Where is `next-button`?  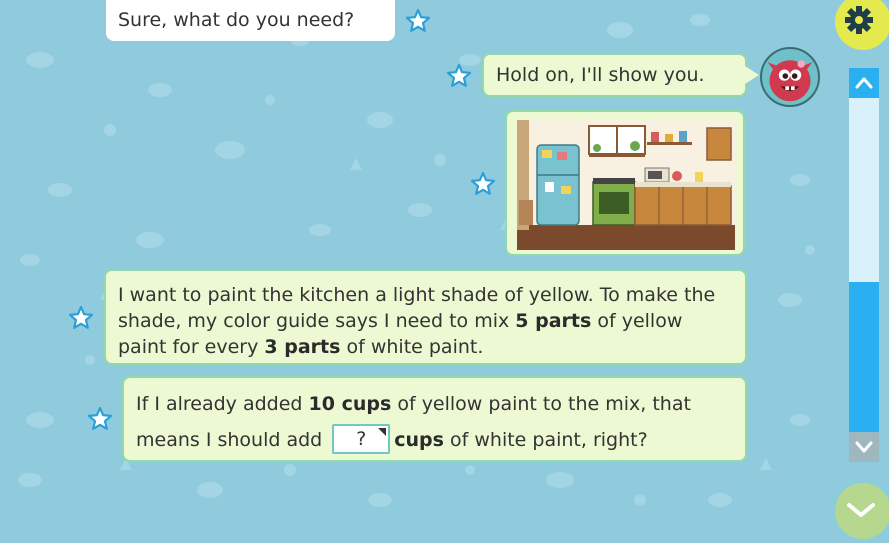
next-button is located at coordinates (862, 511).